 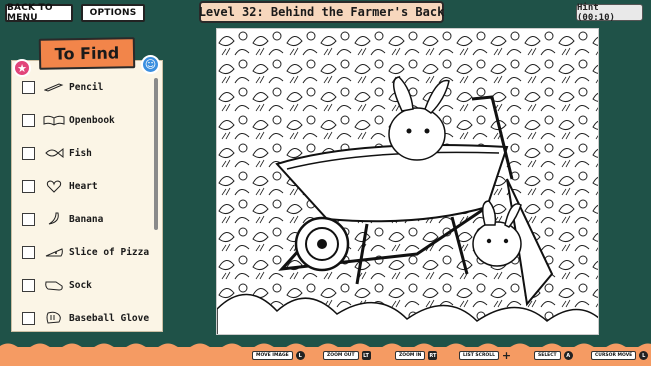 I want to click on item-label: Baseball Glove, so click(x=109, y=318).